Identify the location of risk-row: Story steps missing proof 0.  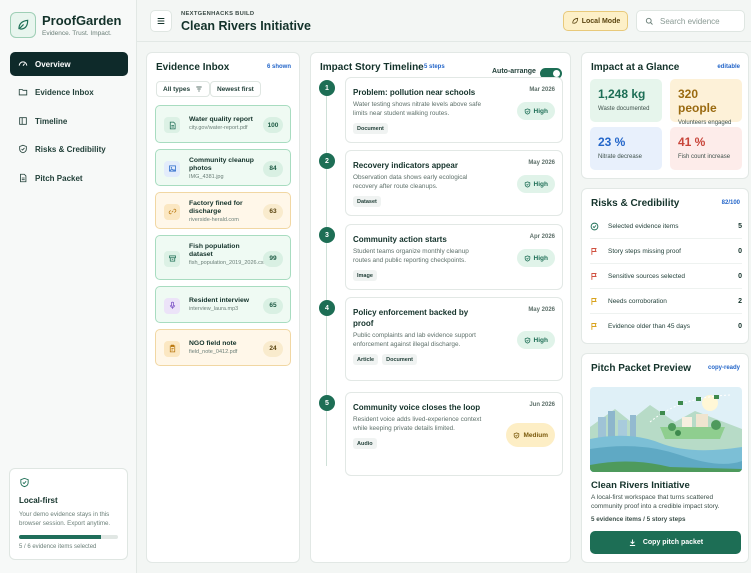
(666, 251).